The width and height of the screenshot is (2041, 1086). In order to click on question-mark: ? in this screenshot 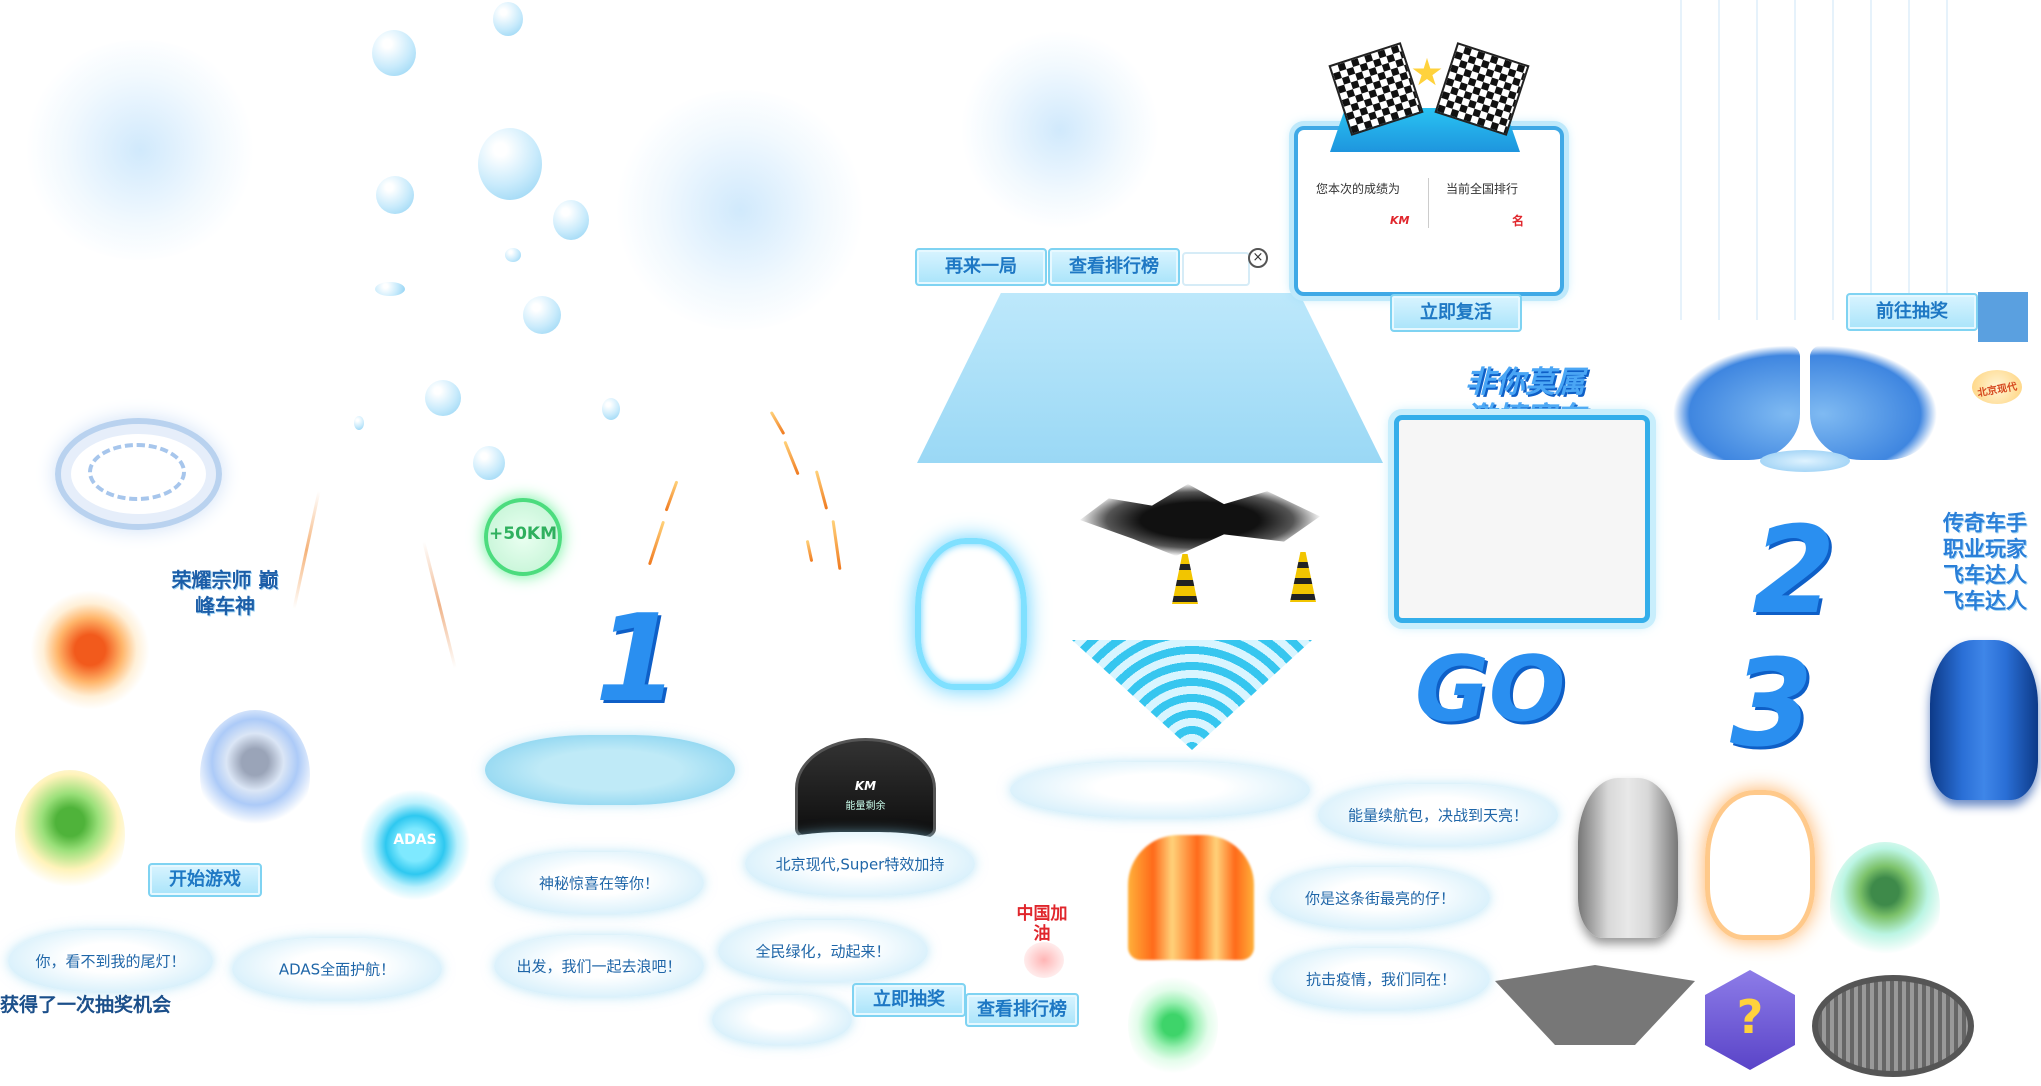, I will do `click(1750, 1017)`.